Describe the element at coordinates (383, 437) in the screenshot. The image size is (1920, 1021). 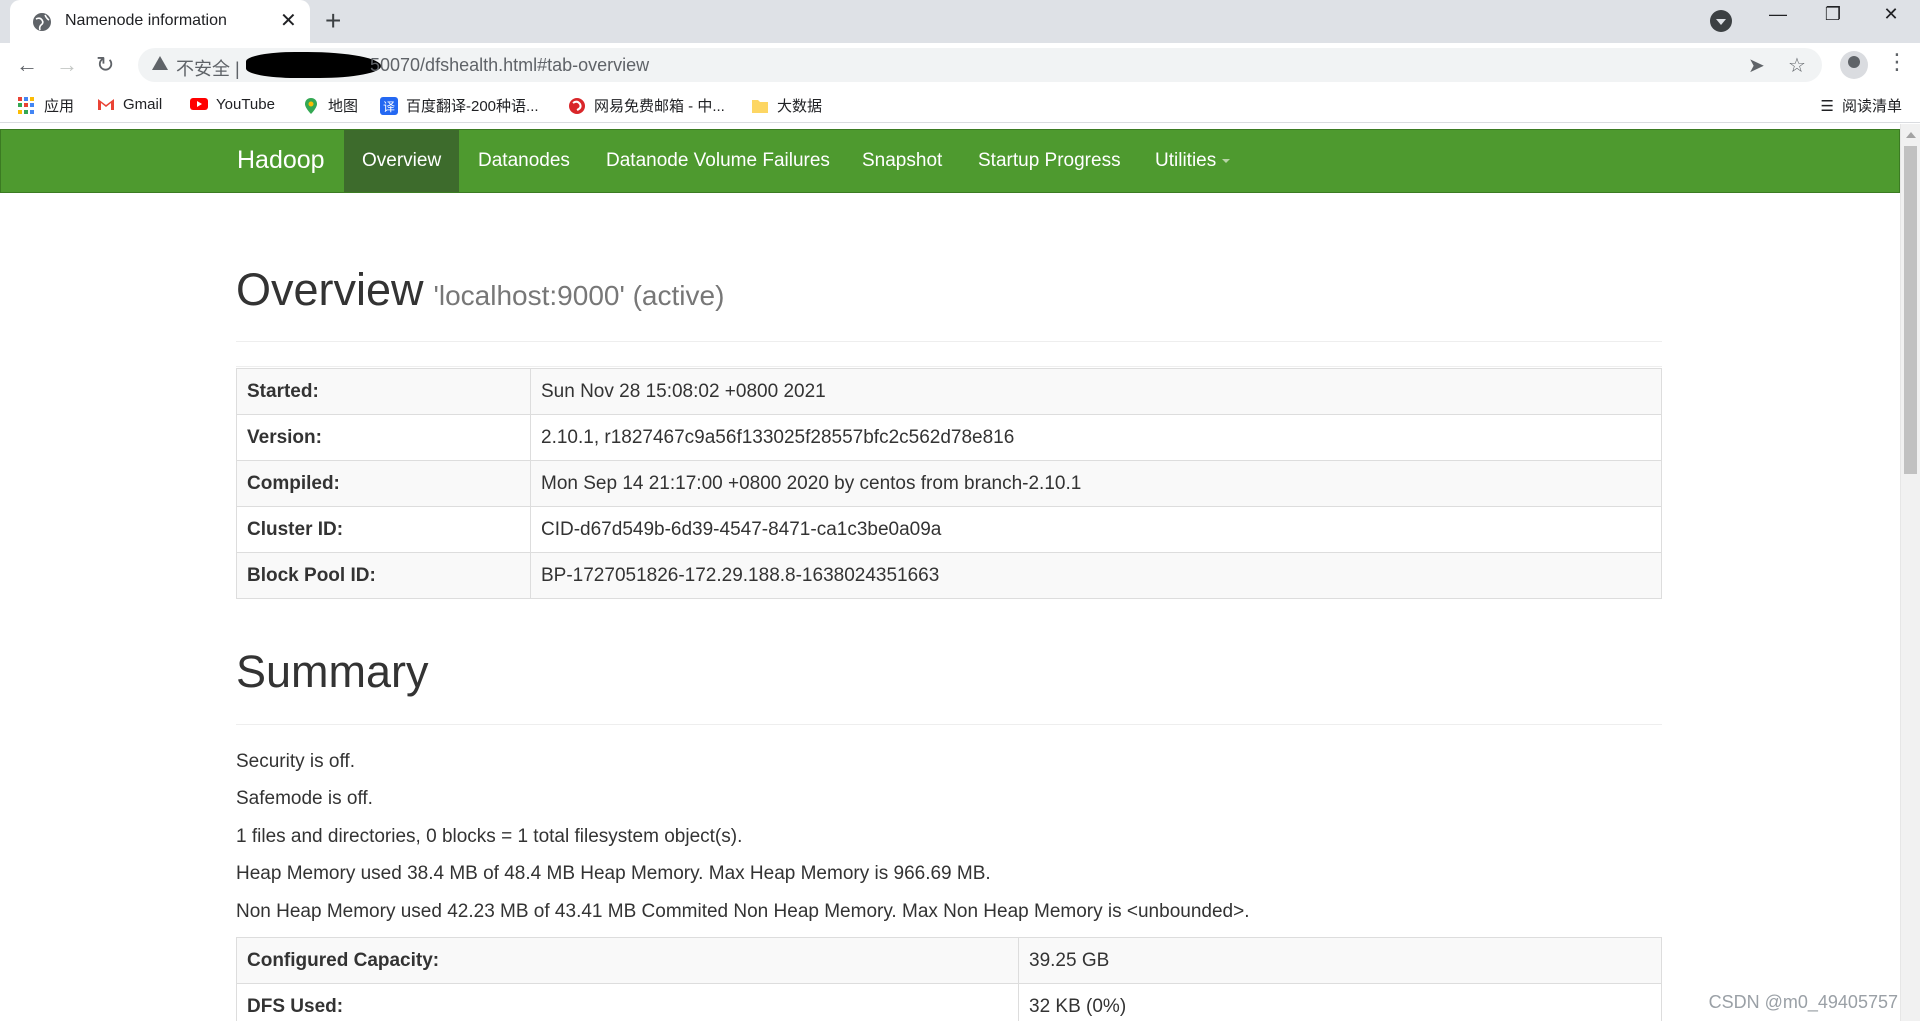
I see `overview-key: Version:` at that location.